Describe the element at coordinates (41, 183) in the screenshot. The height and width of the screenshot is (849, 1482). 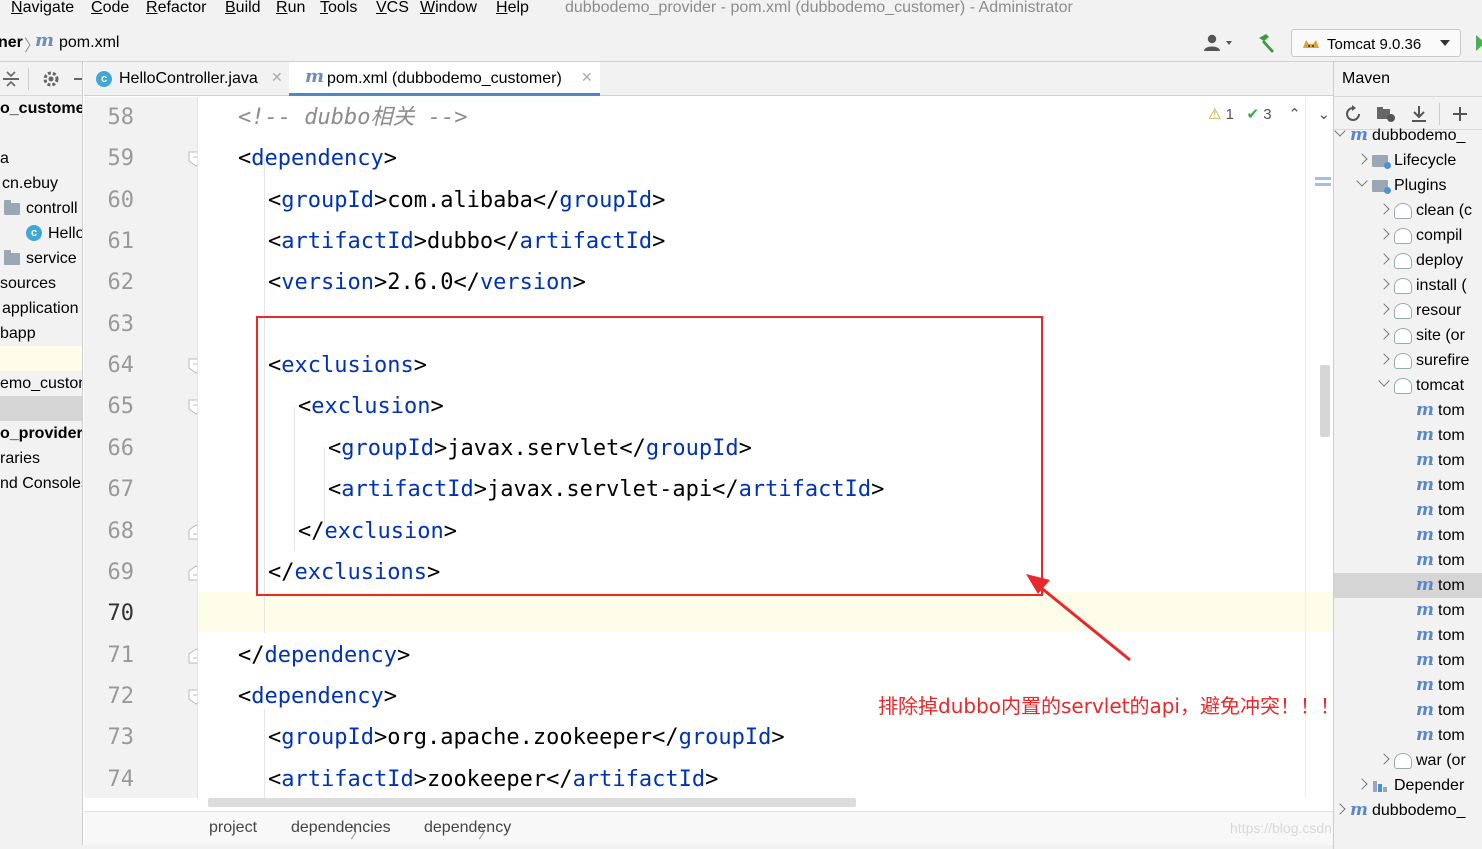
I see `project-tree-item: cn.ebuy` at that location.